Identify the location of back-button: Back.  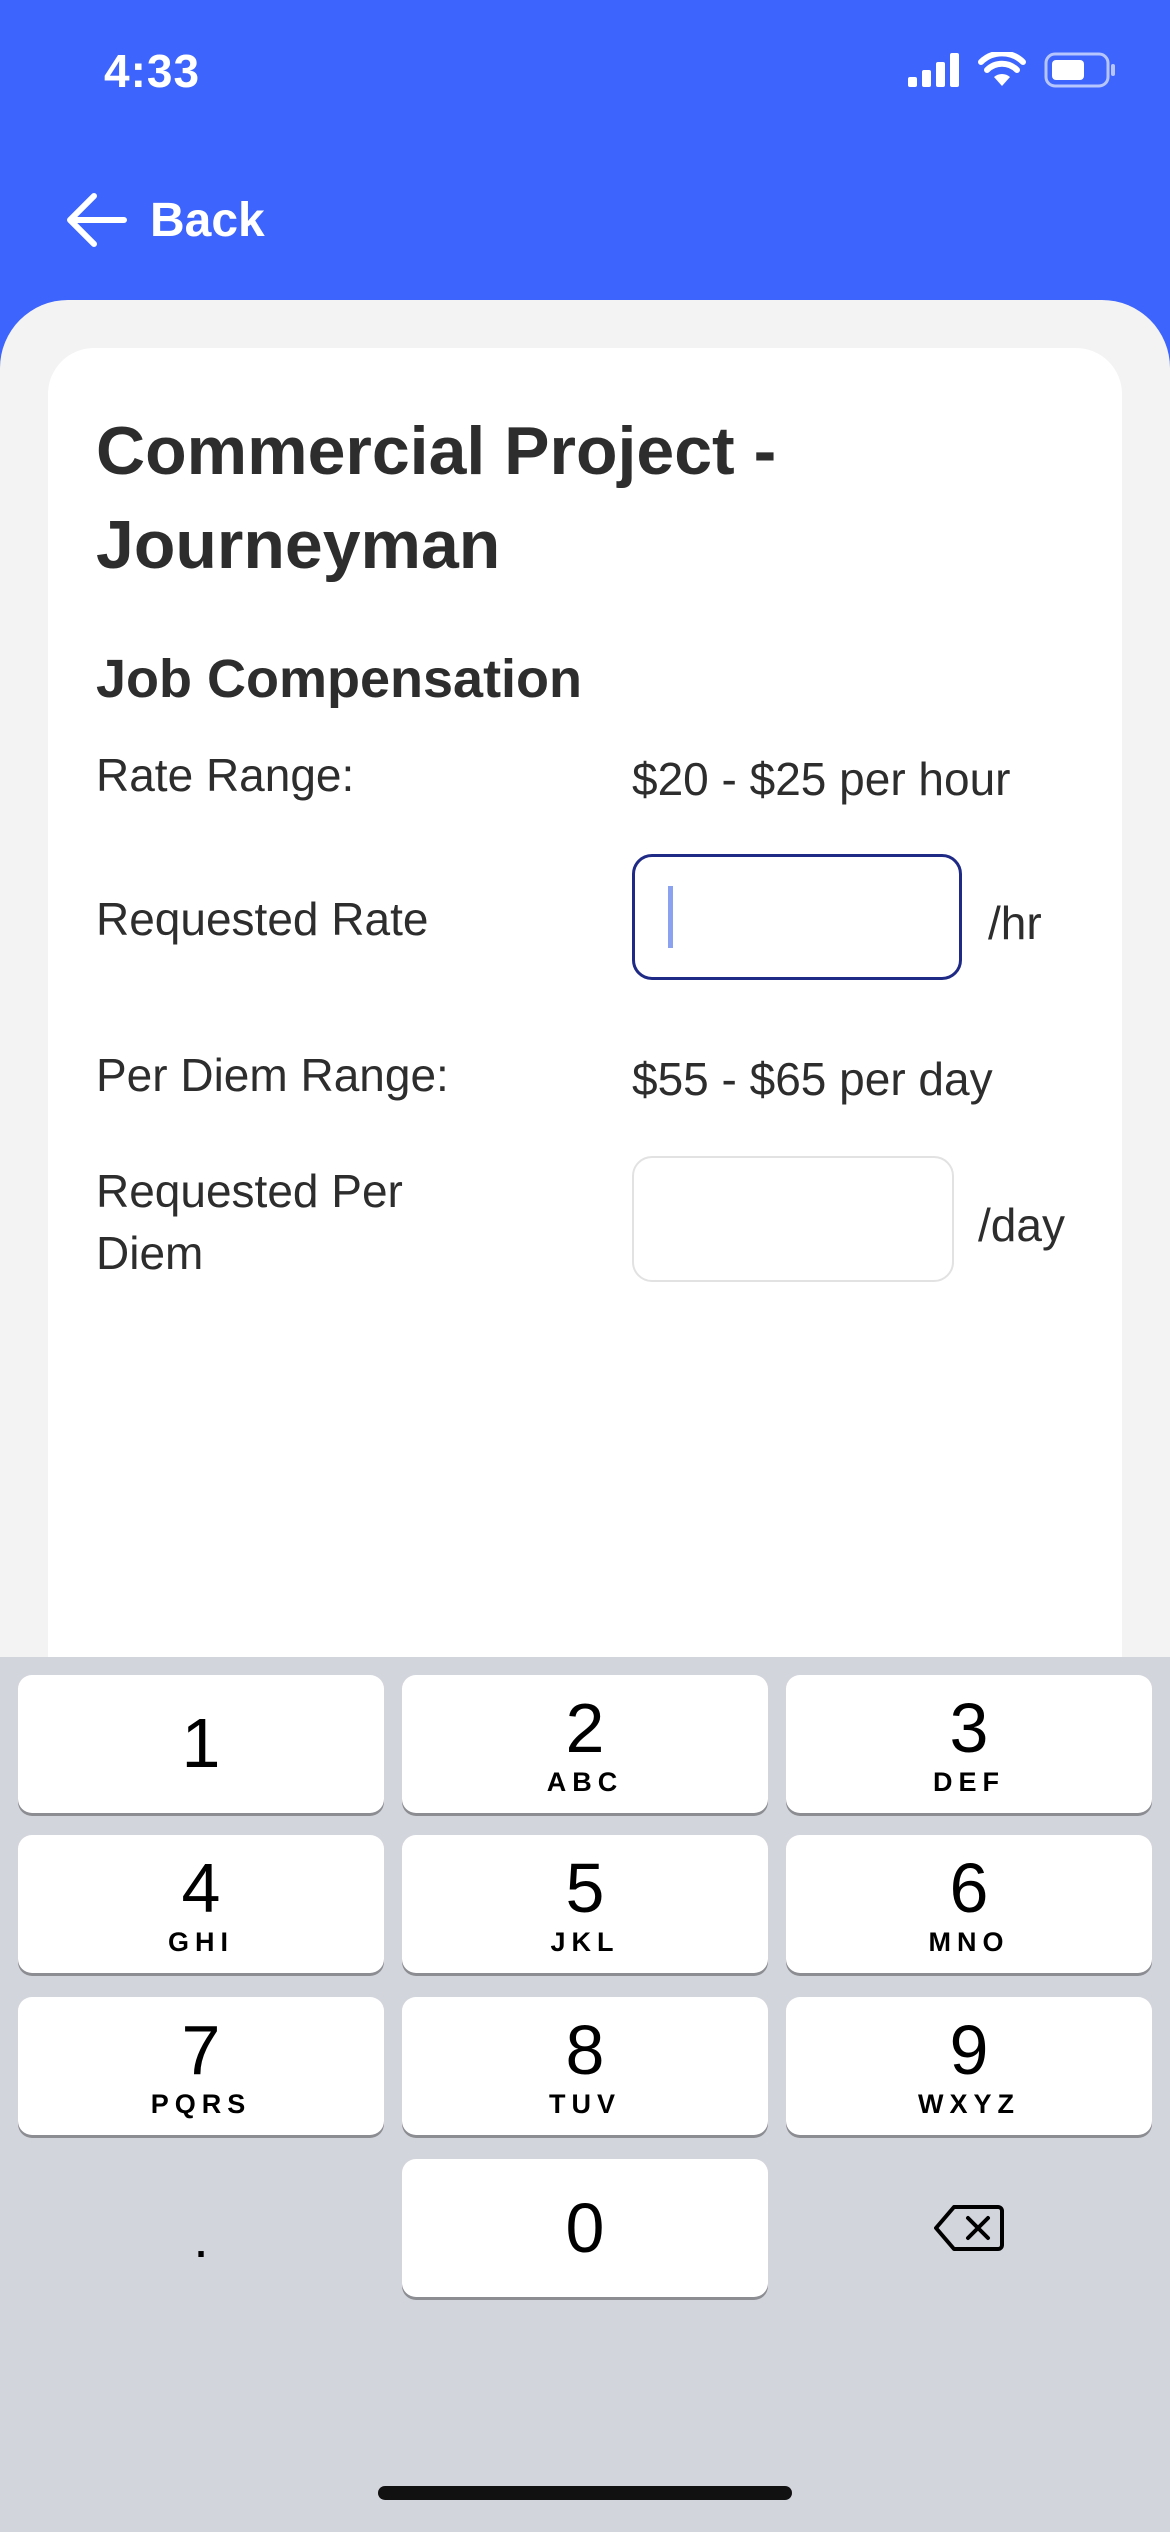
(165, 220).